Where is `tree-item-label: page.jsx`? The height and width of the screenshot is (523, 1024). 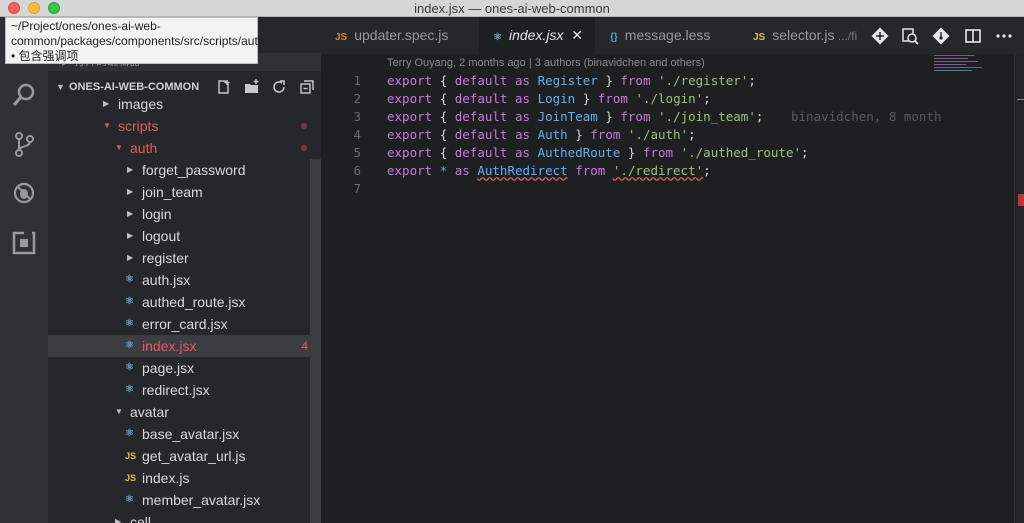 tree-item-label: page.jsx is located at coordinates (168, 368).